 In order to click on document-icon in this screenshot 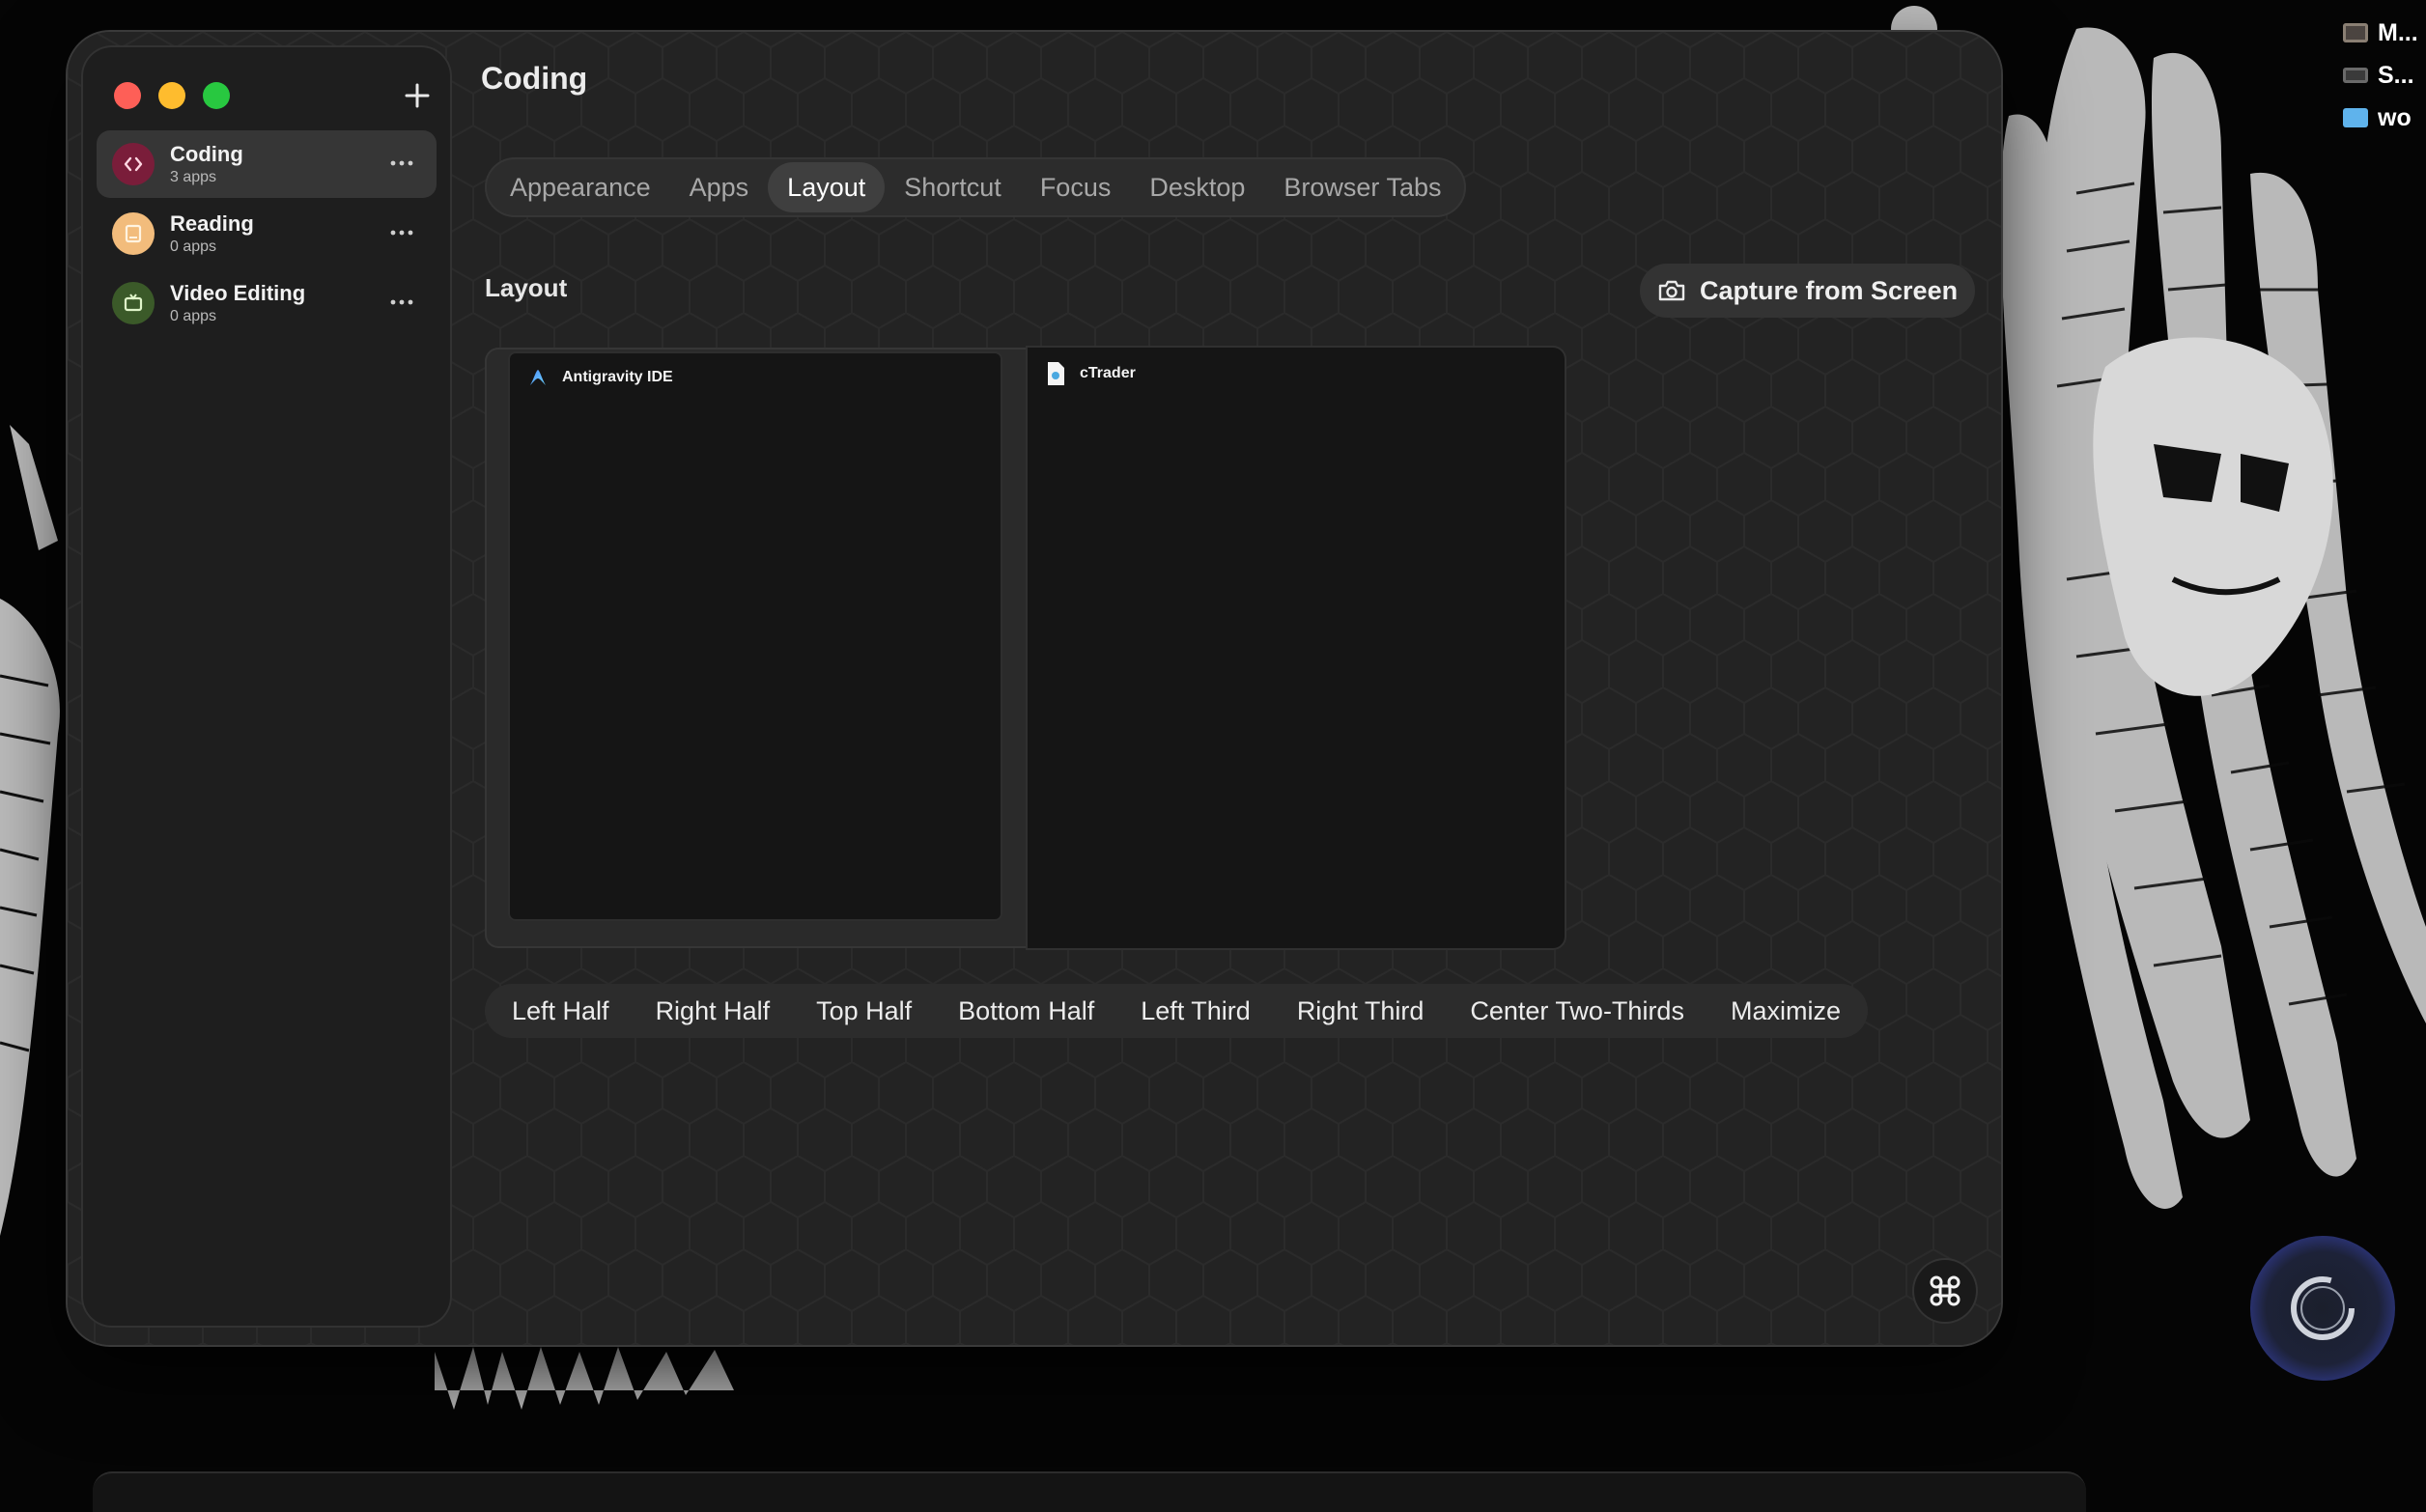, I will do `click(1056, 373)`.